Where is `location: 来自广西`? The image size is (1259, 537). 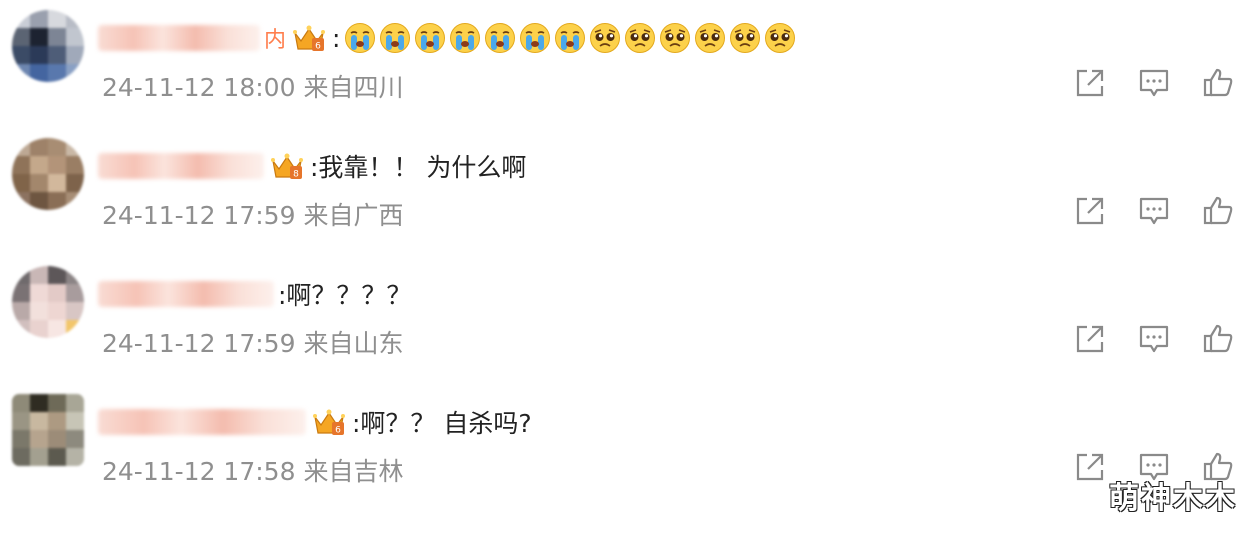 location: 来自广西 is located at coordinates (353, 215).